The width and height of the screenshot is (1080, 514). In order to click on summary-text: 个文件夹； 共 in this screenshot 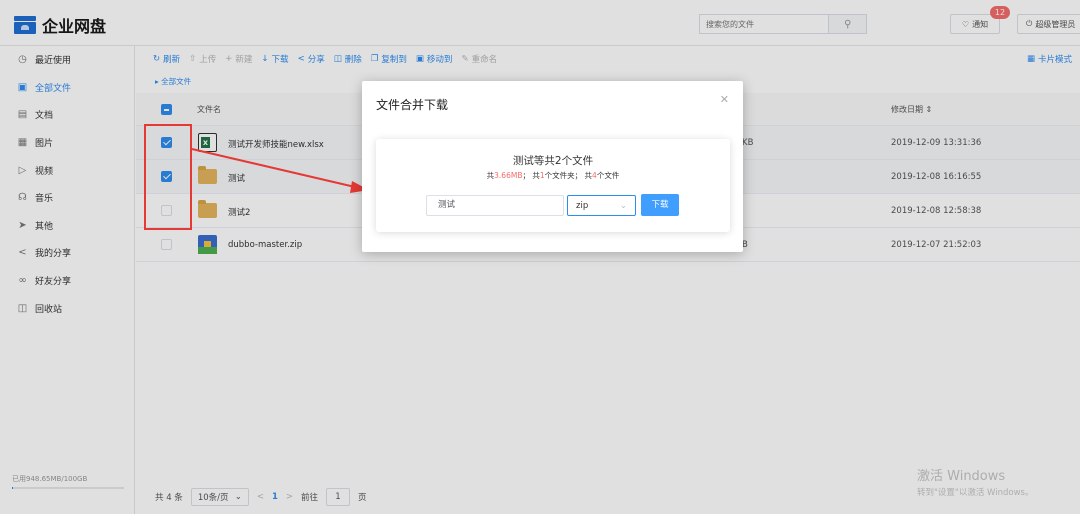, I will do `click(568, 175)`.